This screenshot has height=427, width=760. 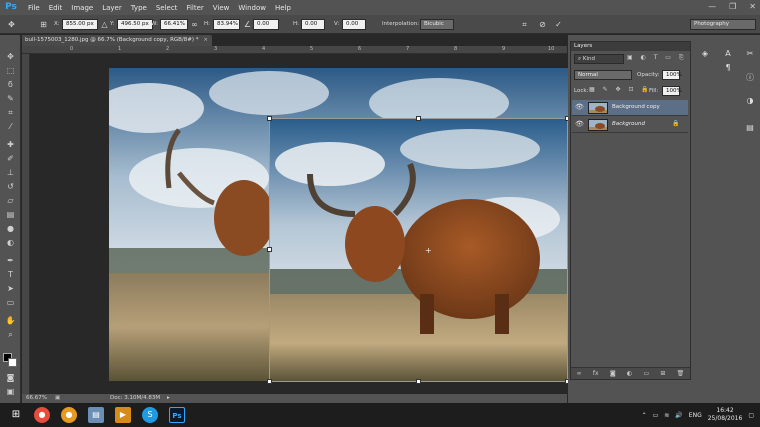 I want to click on dodge-tool-icon: ◐, so click(x=10, y=243).